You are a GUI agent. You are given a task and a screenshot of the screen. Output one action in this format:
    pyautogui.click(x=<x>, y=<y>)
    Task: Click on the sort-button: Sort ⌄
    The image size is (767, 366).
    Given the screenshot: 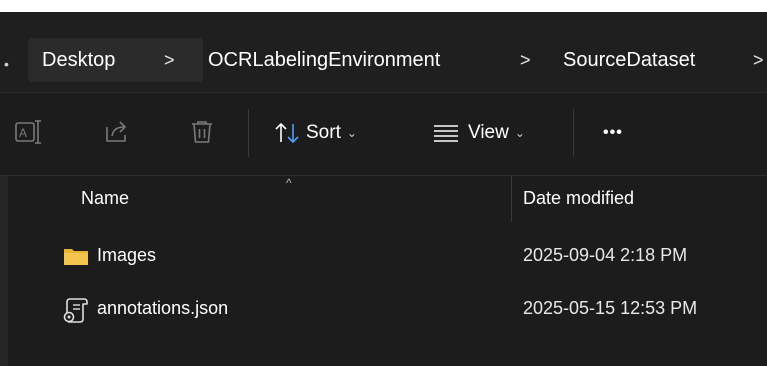 What is the action you would take?
    pyautogui.click(x=315, y=133)
    